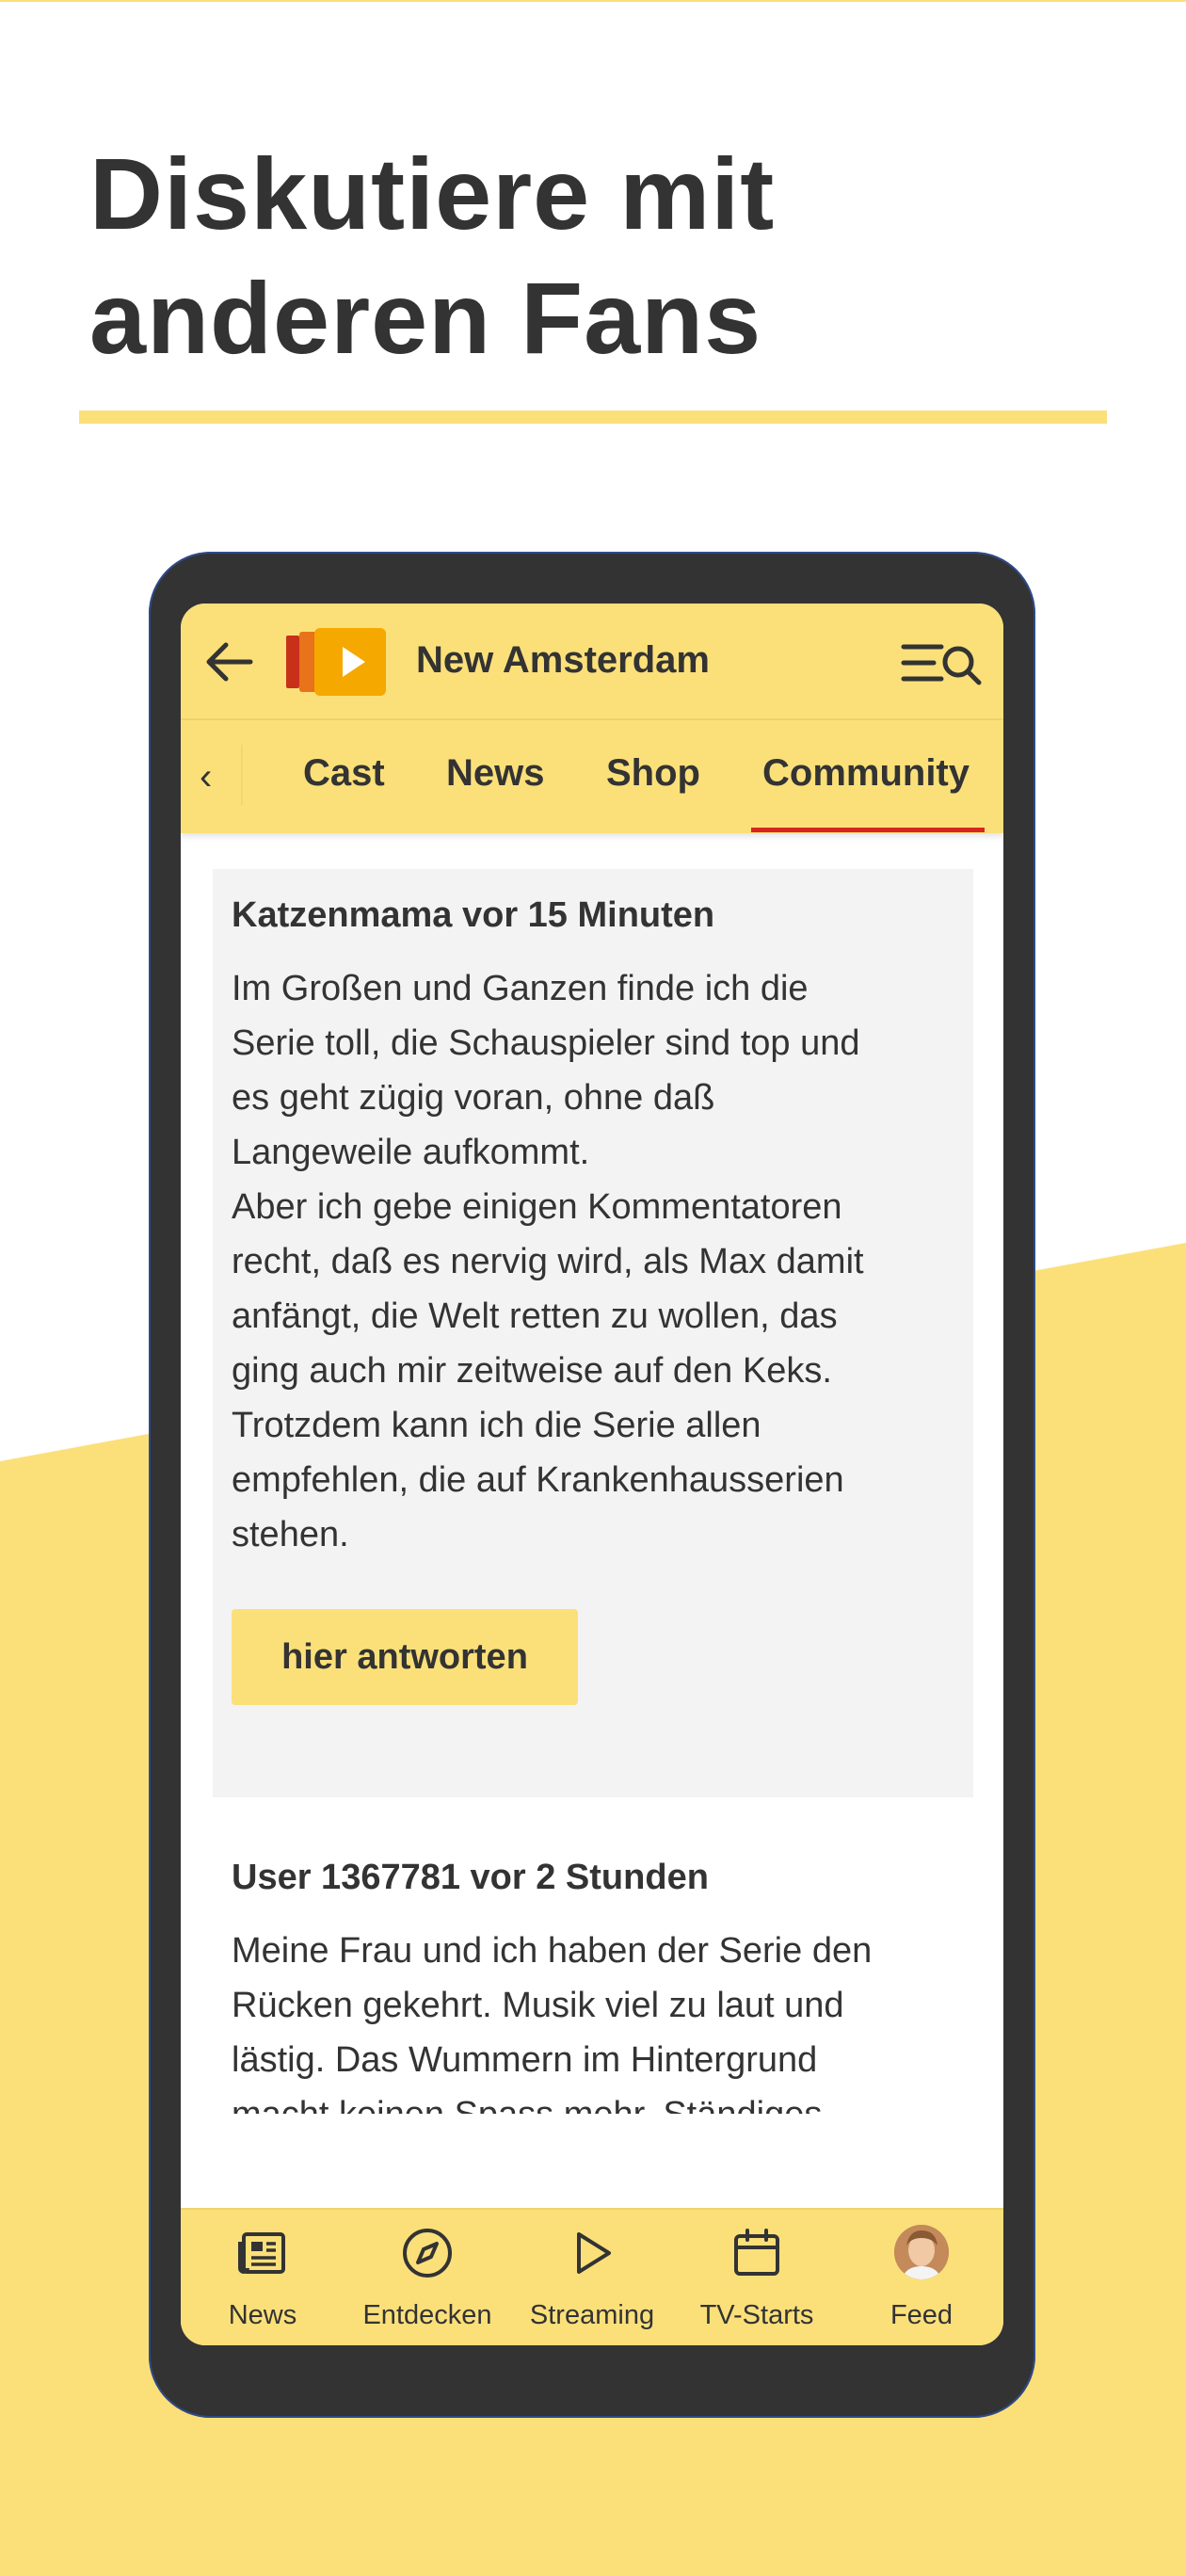  What do you see at coordinates (470, 1877) in the screenshot?
I see `comment-author: User 1367781 vor 2 Stunden` at bounding box center [470, 1877].